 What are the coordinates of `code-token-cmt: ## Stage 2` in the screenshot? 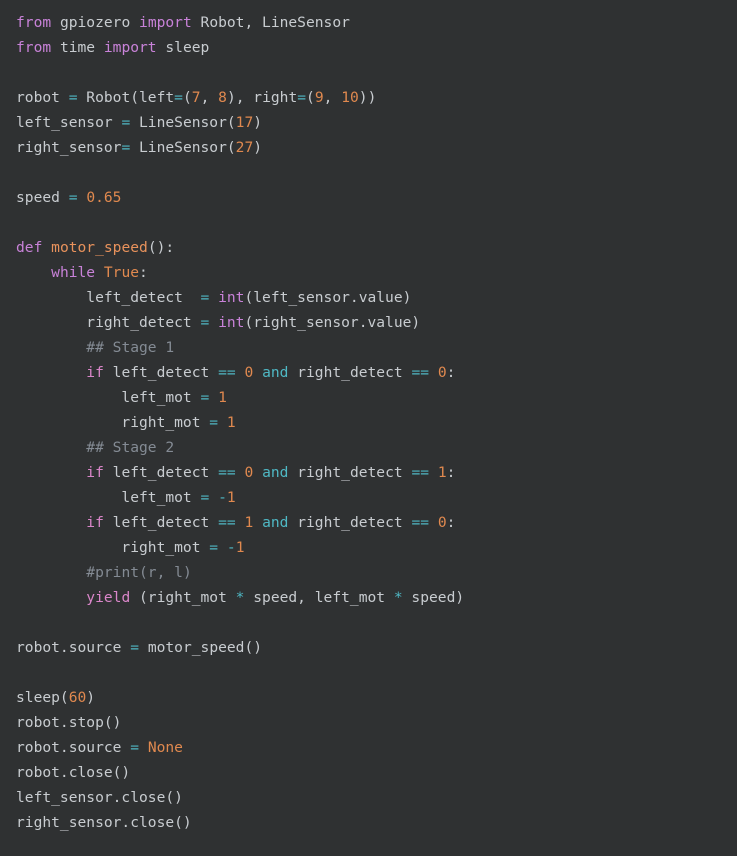 It's located at (130, 447).